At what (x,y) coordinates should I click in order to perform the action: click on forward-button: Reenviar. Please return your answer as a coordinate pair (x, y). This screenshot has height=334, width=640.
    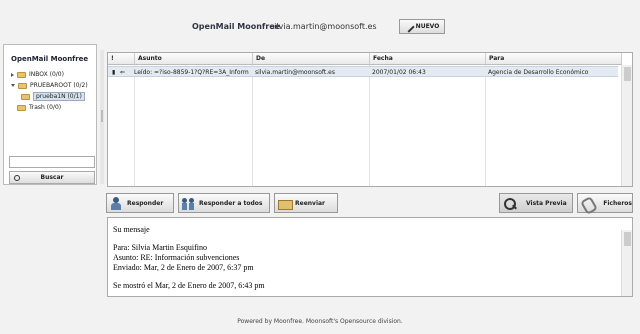
    Looking at the image, I should click on (306, 203).